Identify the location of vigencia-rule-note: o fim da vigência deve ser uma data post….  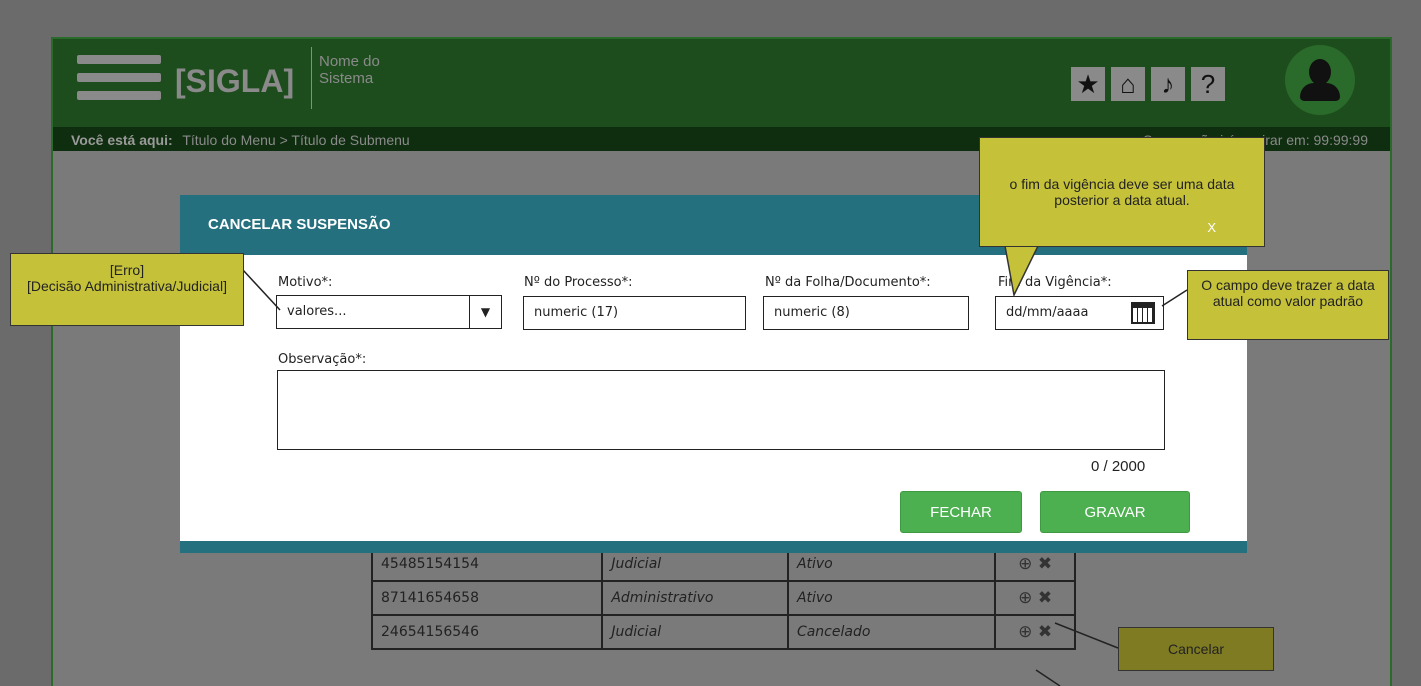
(1122, 192).